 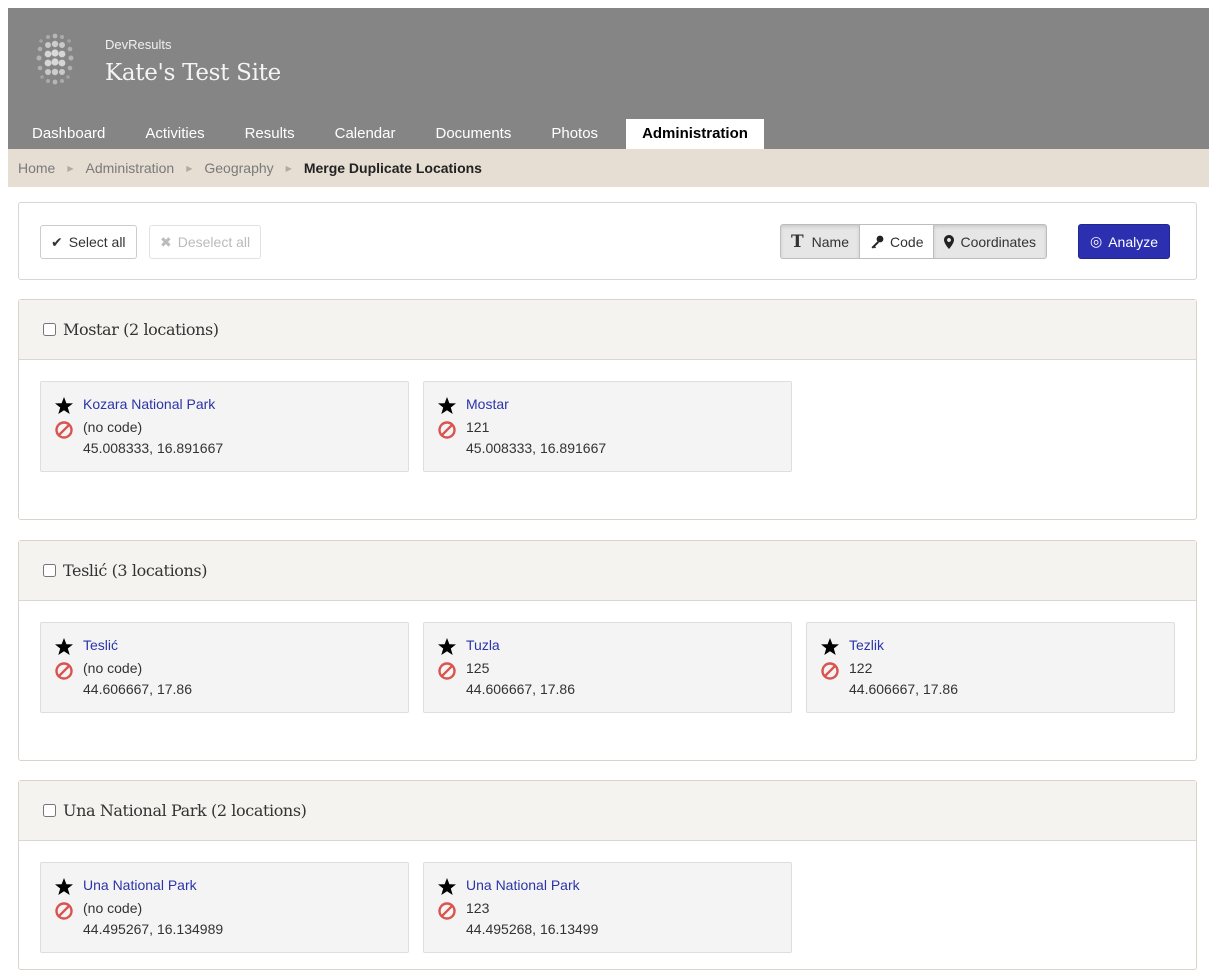 What do you see at coordinates (1096, 241) in the screenshot?
I see `target-icon: ◎` at bounding box center [1096, 241].